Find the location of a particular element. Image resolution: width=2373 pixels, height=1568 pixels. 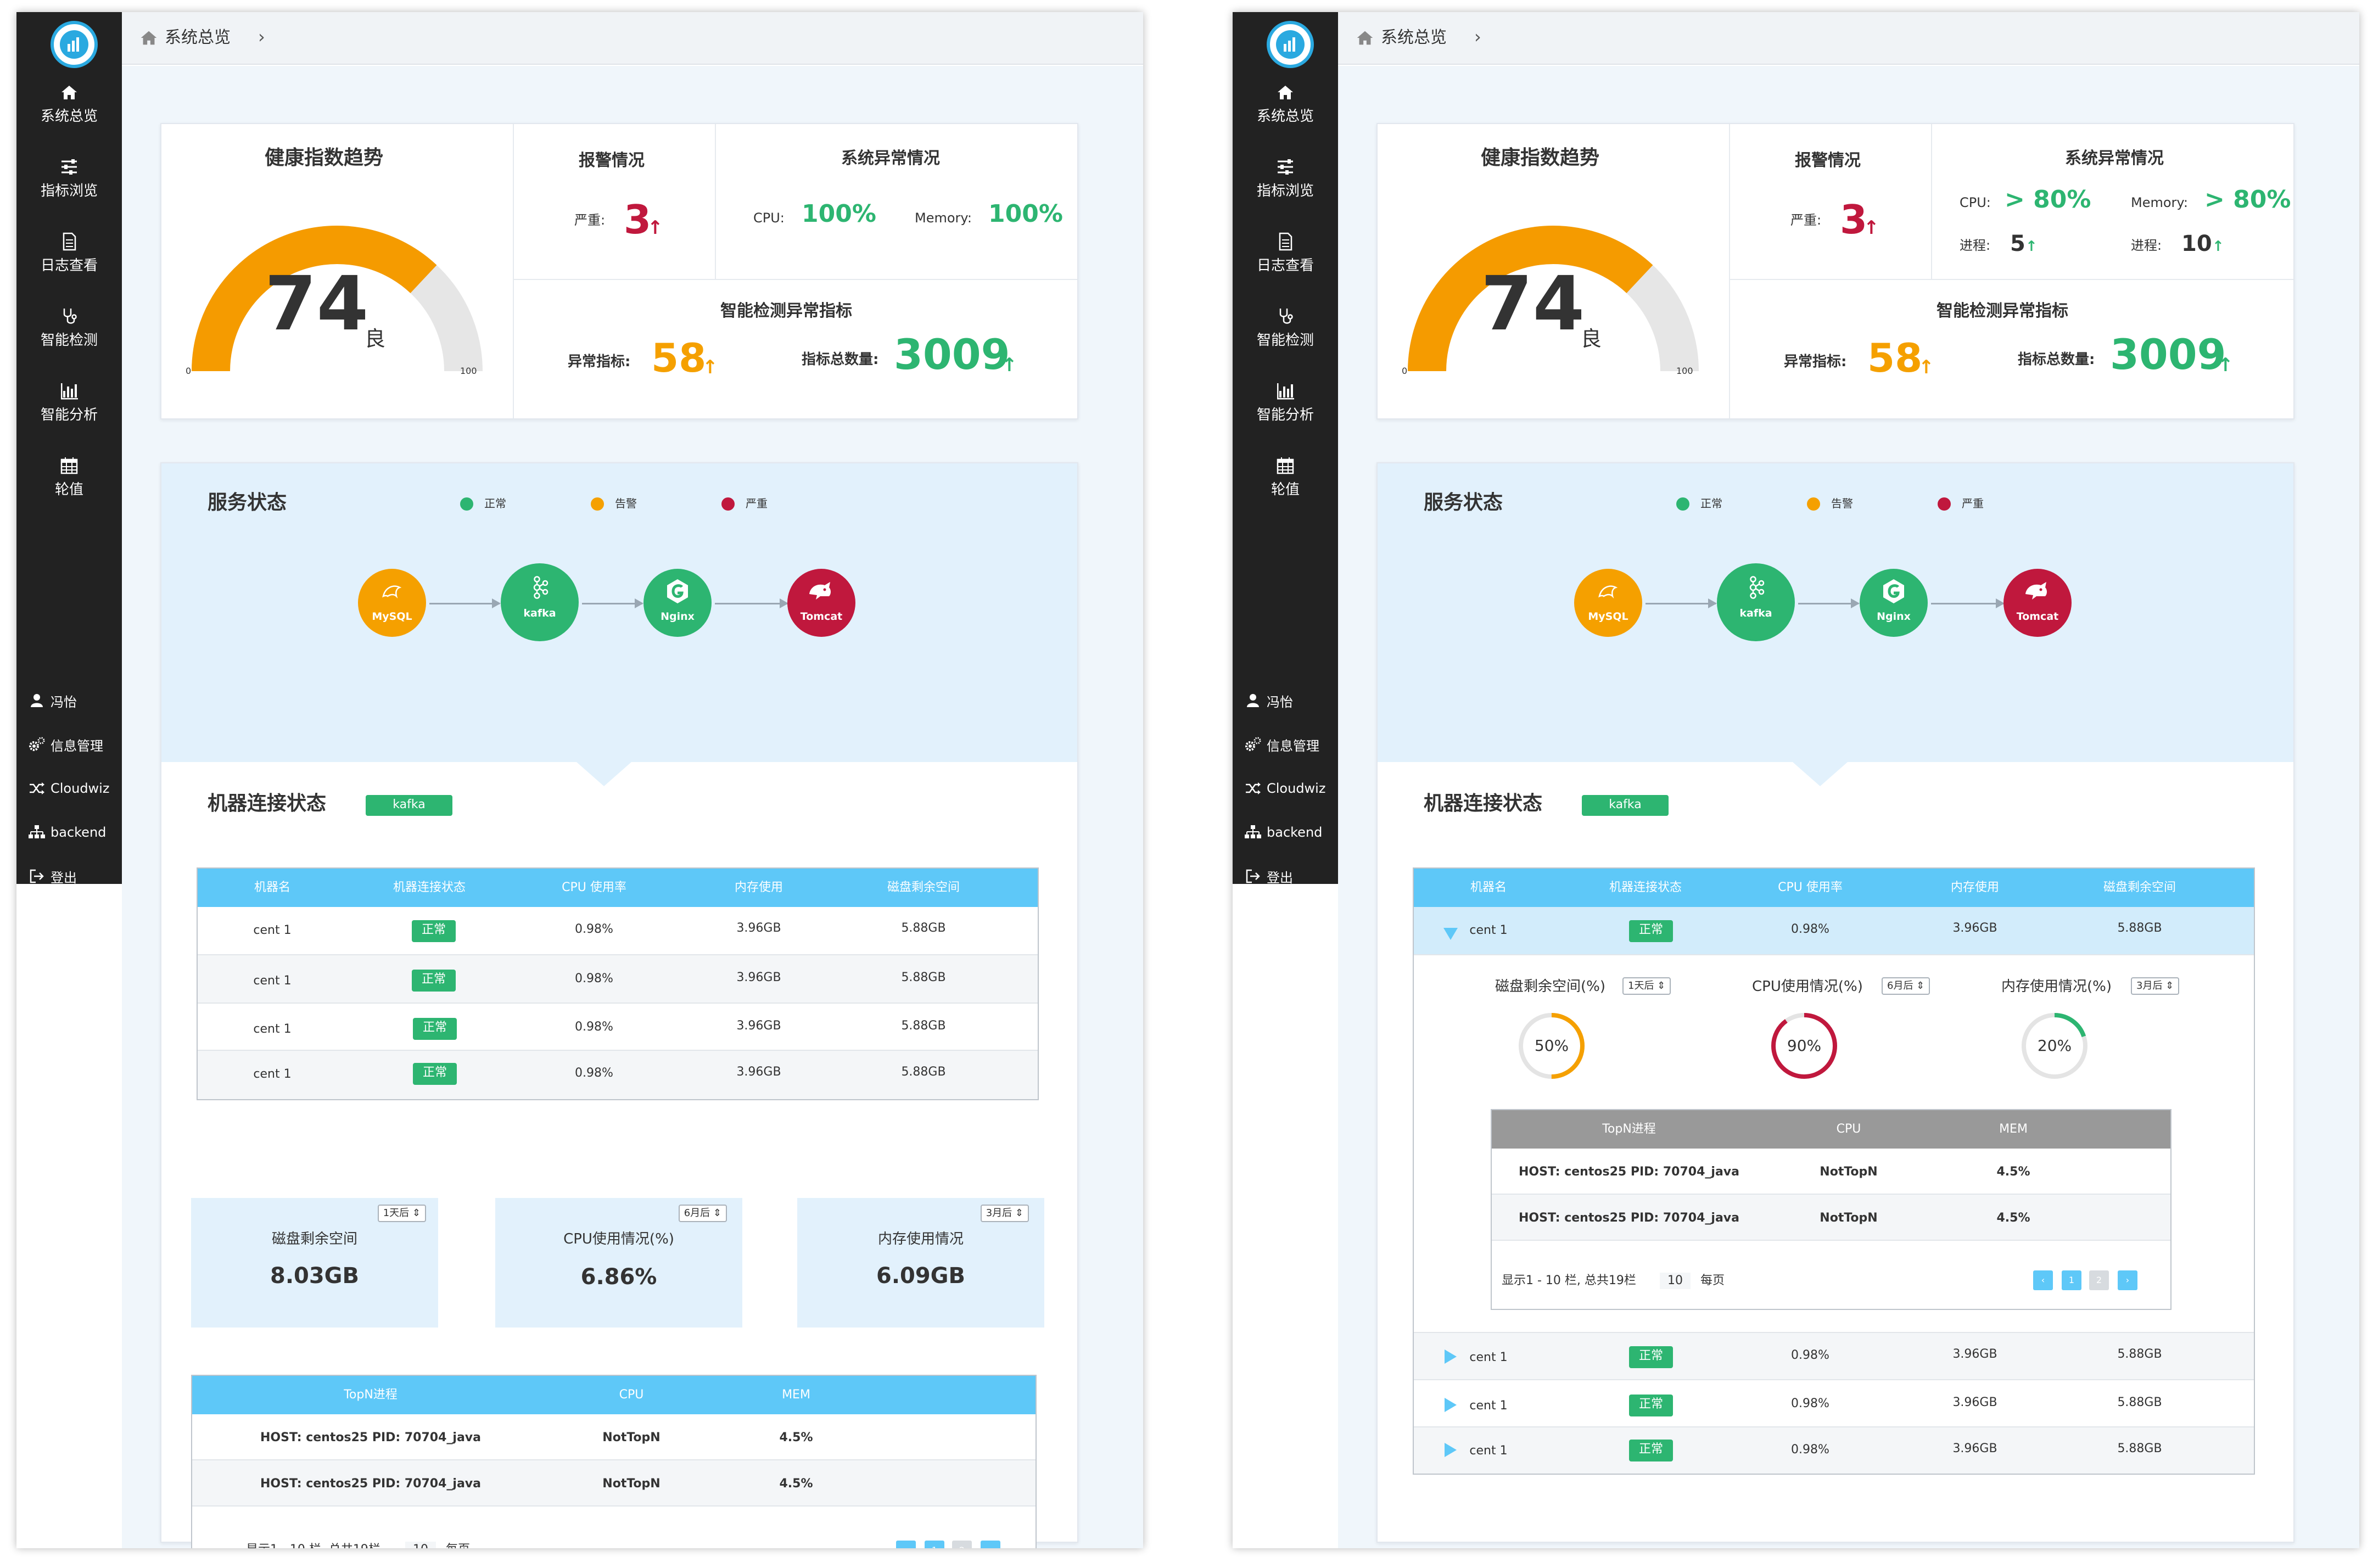

page-size-label: 每页 is located at coordinates (458, 1545).